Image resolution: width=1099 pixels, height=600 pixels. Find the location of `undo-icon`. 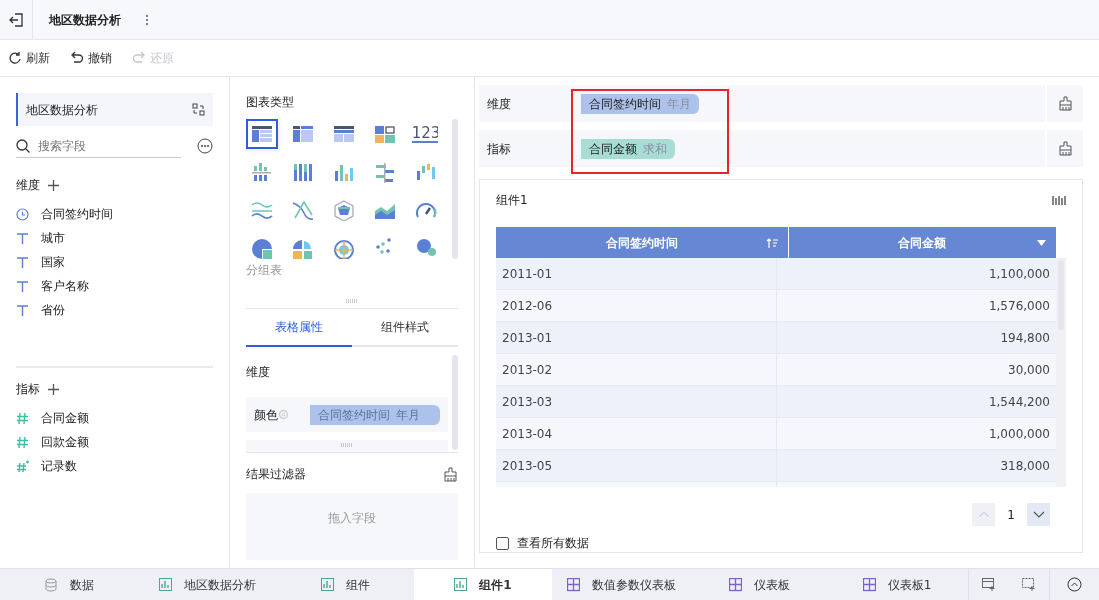

undo-icon is located at coordinates (77, 58).